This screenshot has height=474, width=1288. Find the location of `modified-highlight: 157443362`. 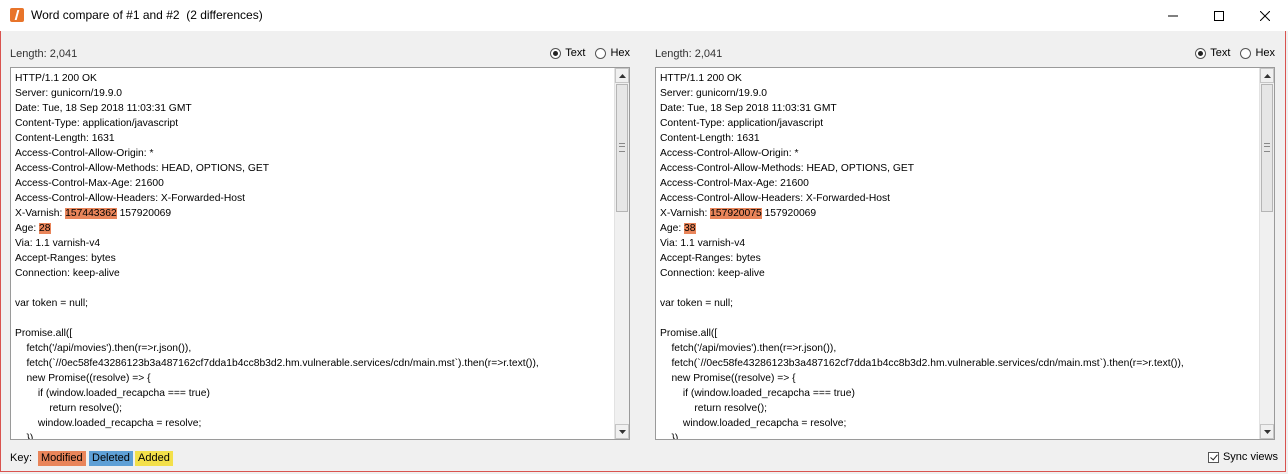

modified-highlight: 157443362 is located at coordinates (91, 213).